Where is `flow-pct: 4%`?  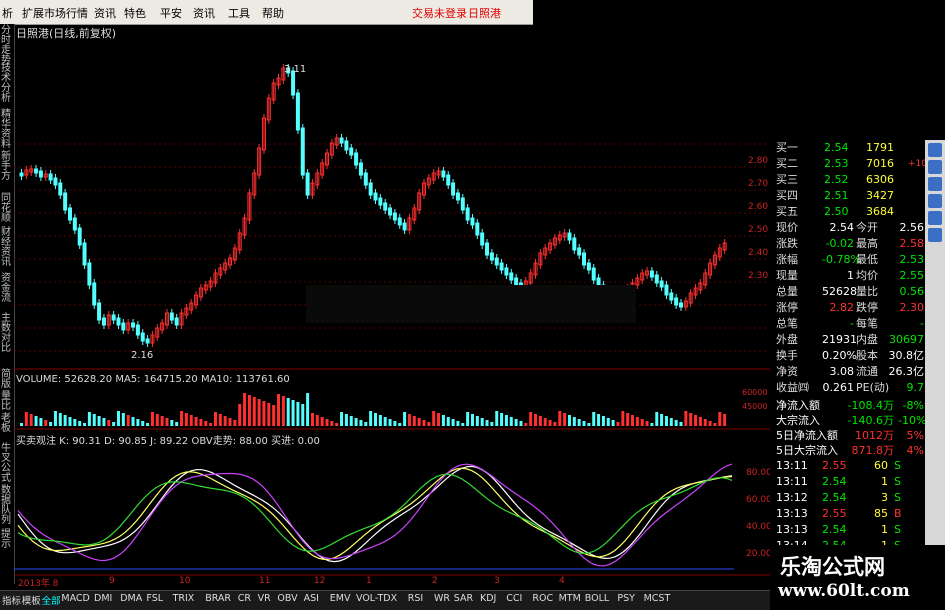
flow-pct: 4% is located at coordinates (915, 450).